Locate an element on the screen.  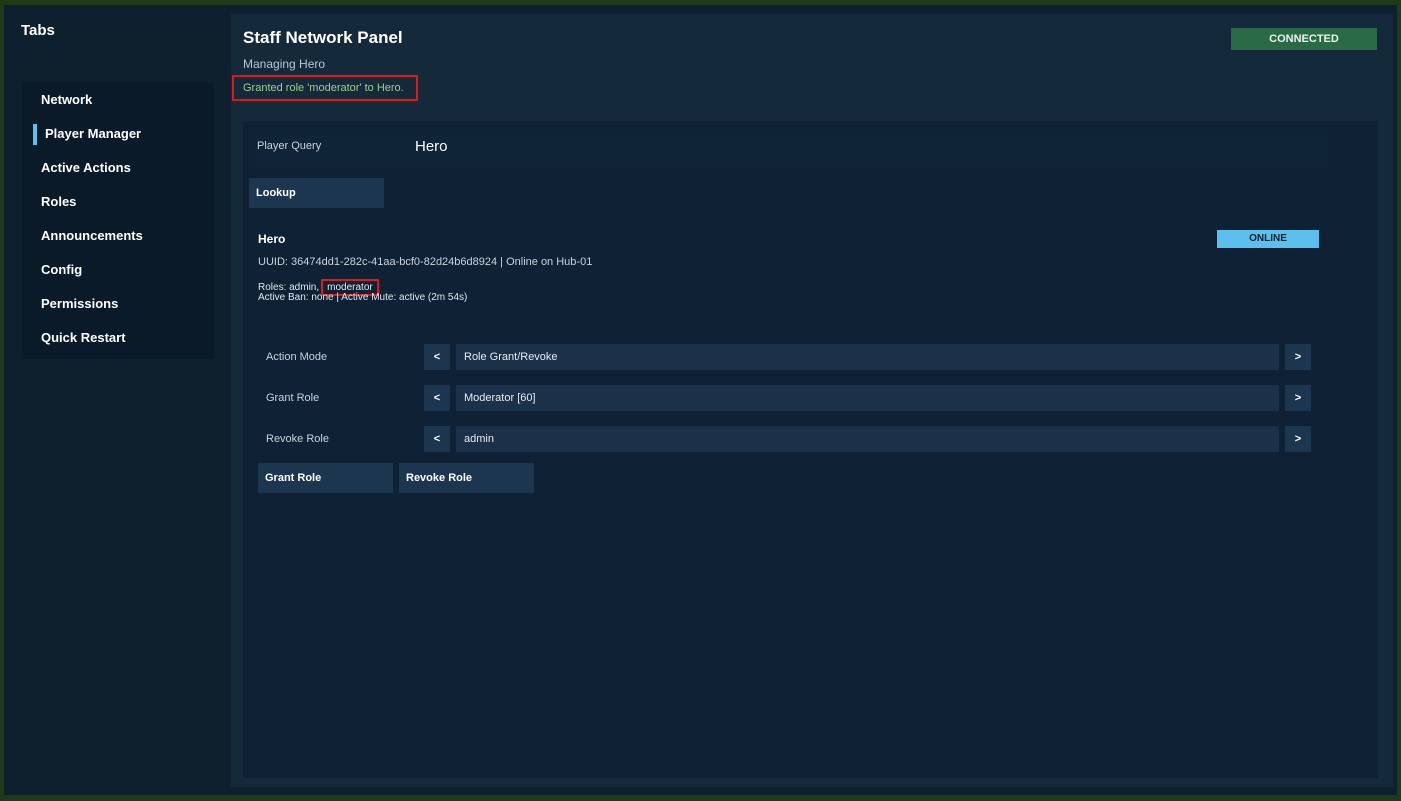
grant-role-select: Moderator [60] is located at coordinates (867, 398).